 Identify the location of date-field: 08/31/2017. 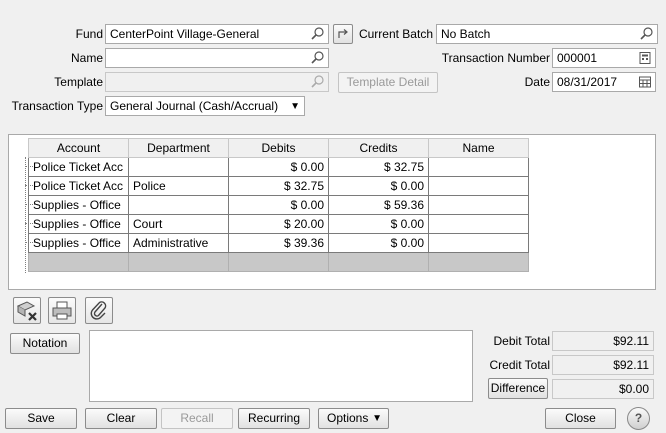
(604, 82).